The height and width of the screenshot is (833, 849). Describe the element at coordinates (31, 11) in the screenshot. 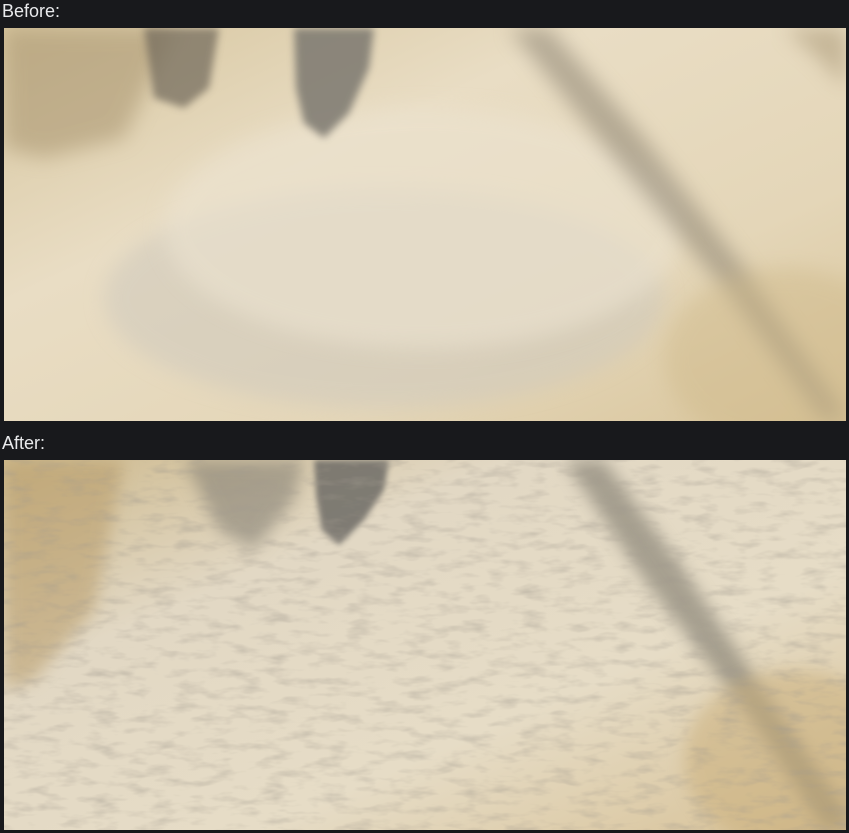

I see `before-label: Before:` at that location.